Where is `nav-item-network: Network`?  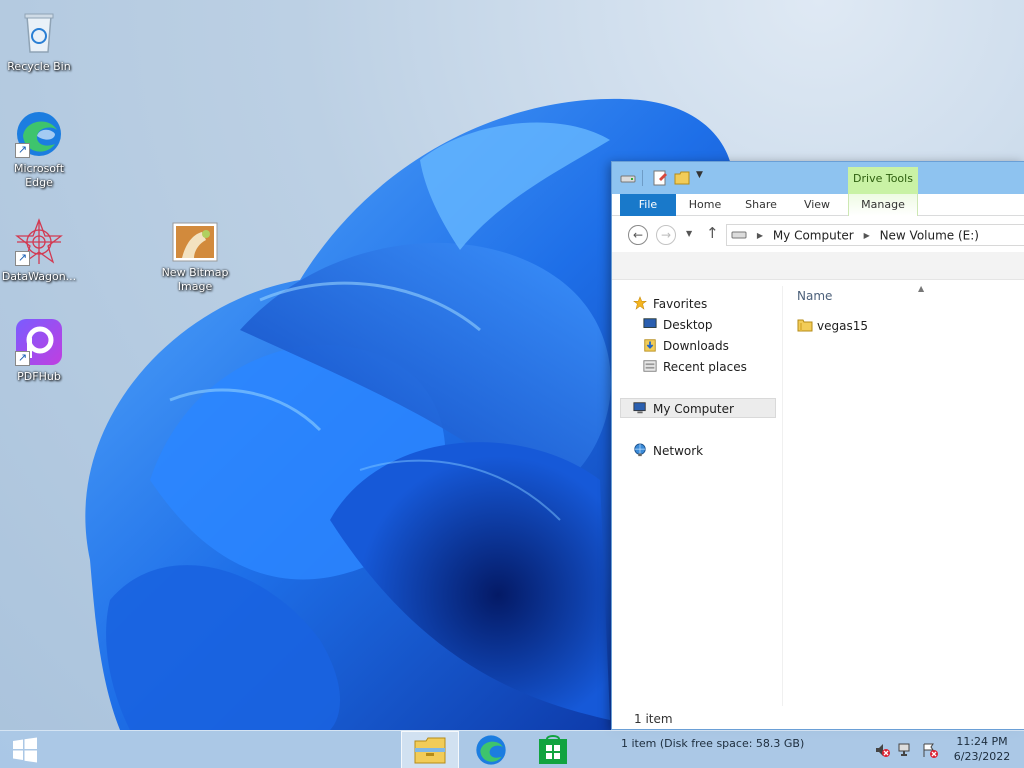 nav-item-network: Network is located at coordinates (667, 451).